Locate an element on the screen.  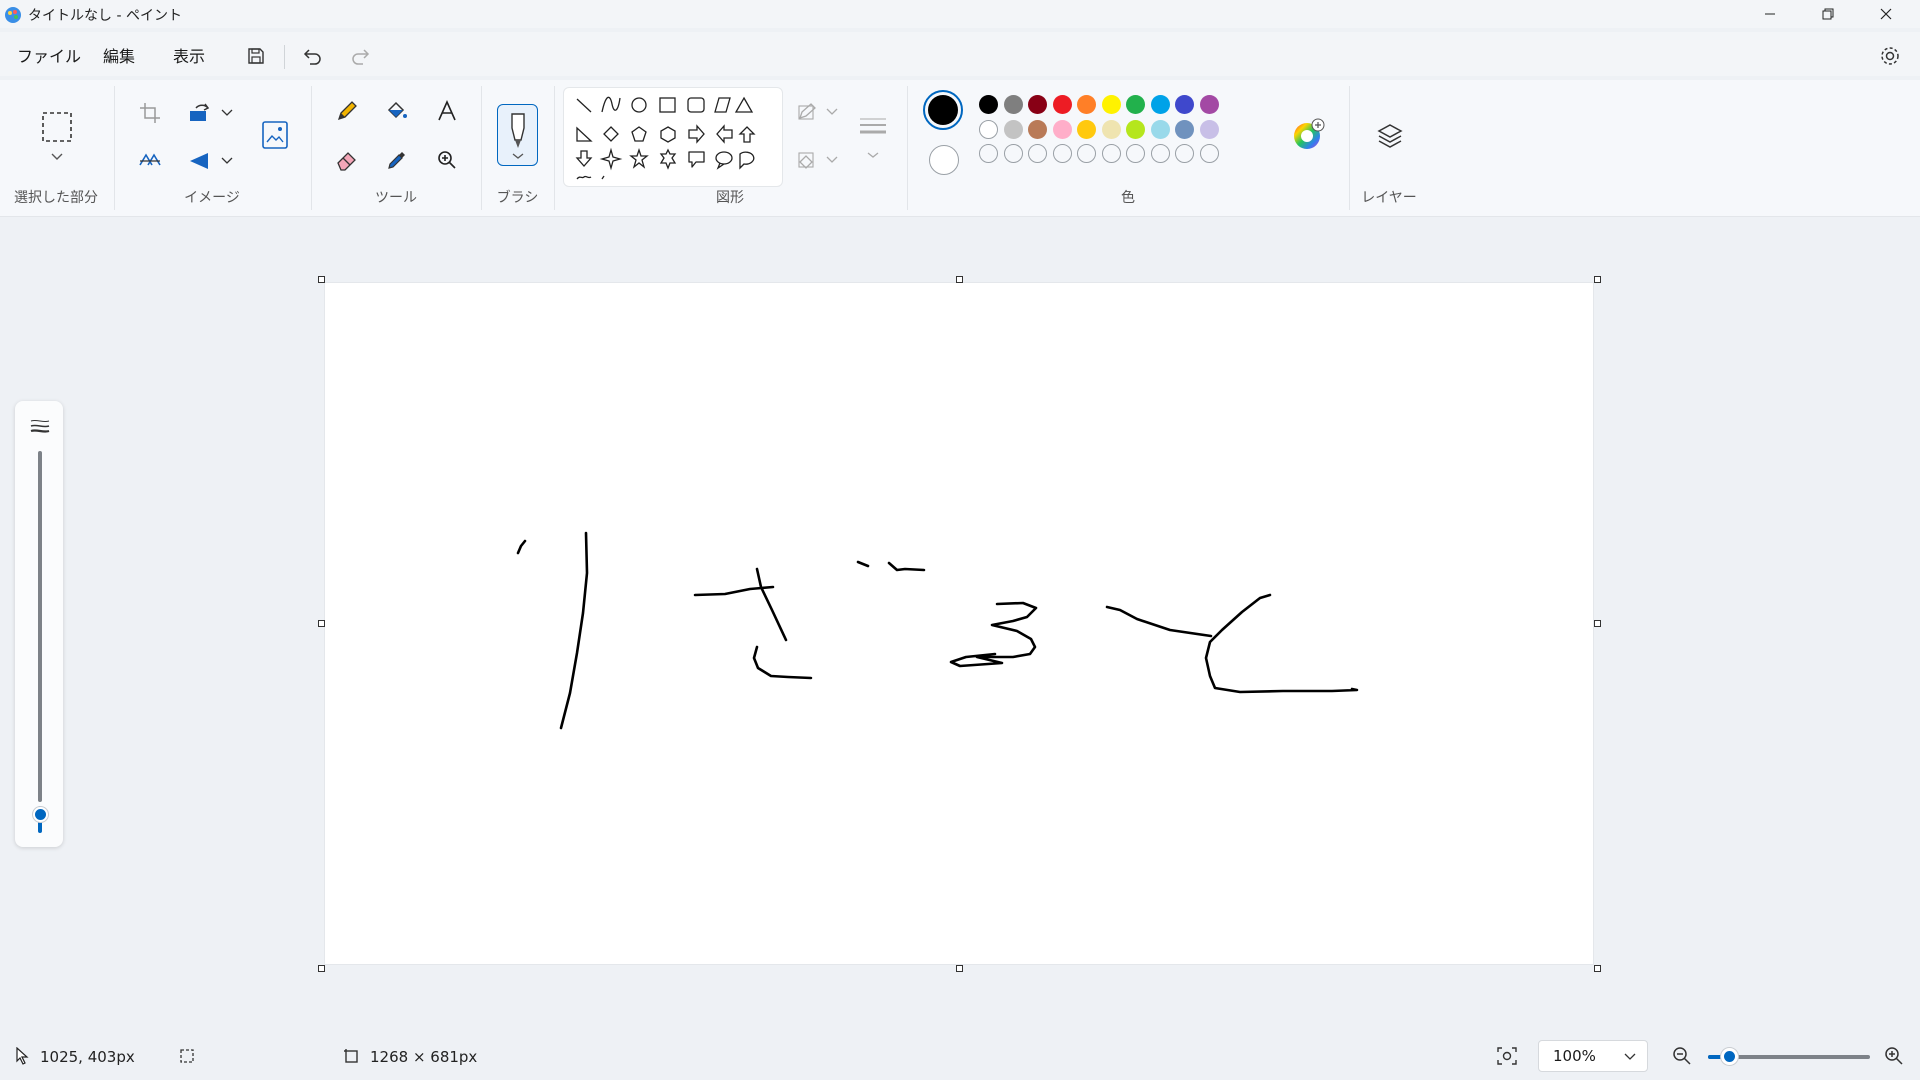
zoom-slider-thumb is located at coordinates (1729, 1056).